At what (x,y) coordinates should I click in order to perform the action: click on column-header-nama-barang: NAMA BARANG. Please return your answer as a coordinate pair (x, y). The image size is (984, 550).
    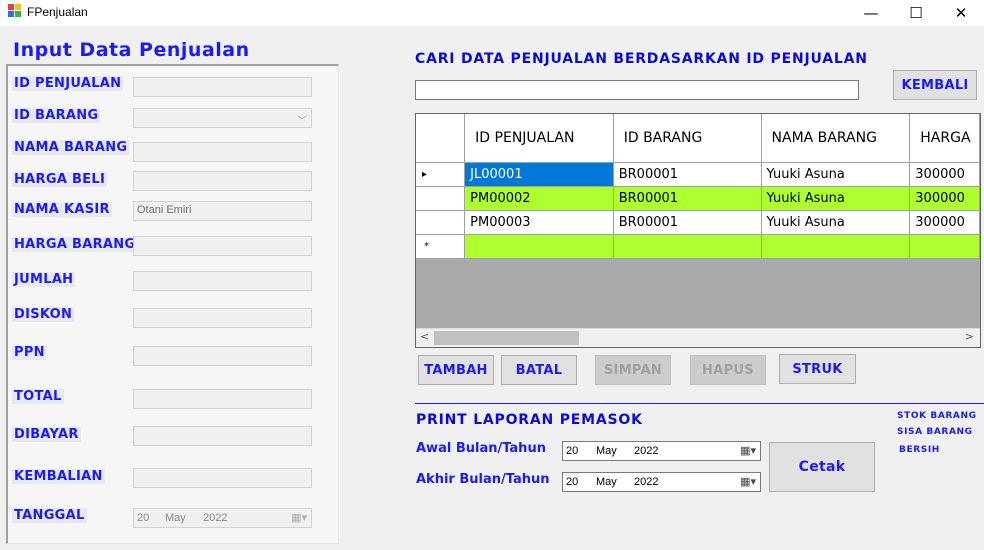
    Looking at the image, I should click on (836, 138).